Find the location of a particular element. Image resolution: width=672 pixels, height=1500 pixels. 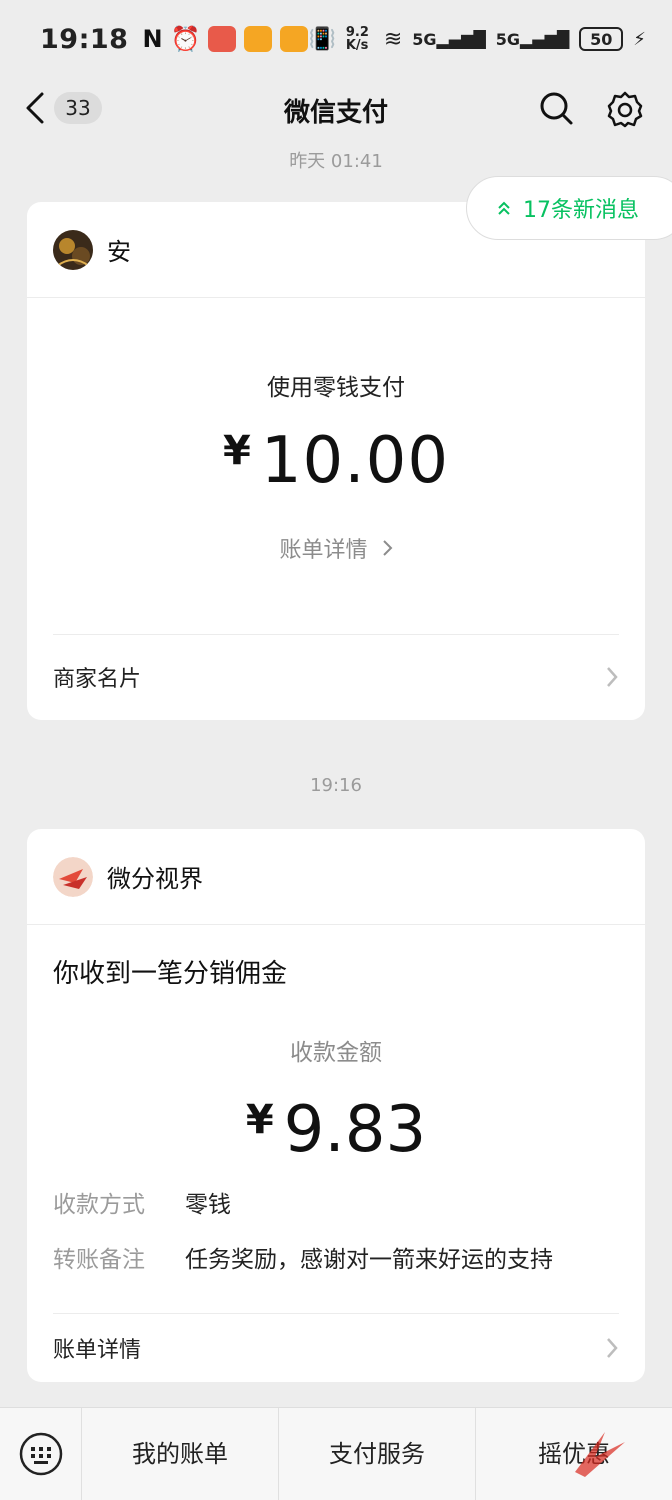

bill-detail-row: 账单详情 is located at coordinates (336, 1347).